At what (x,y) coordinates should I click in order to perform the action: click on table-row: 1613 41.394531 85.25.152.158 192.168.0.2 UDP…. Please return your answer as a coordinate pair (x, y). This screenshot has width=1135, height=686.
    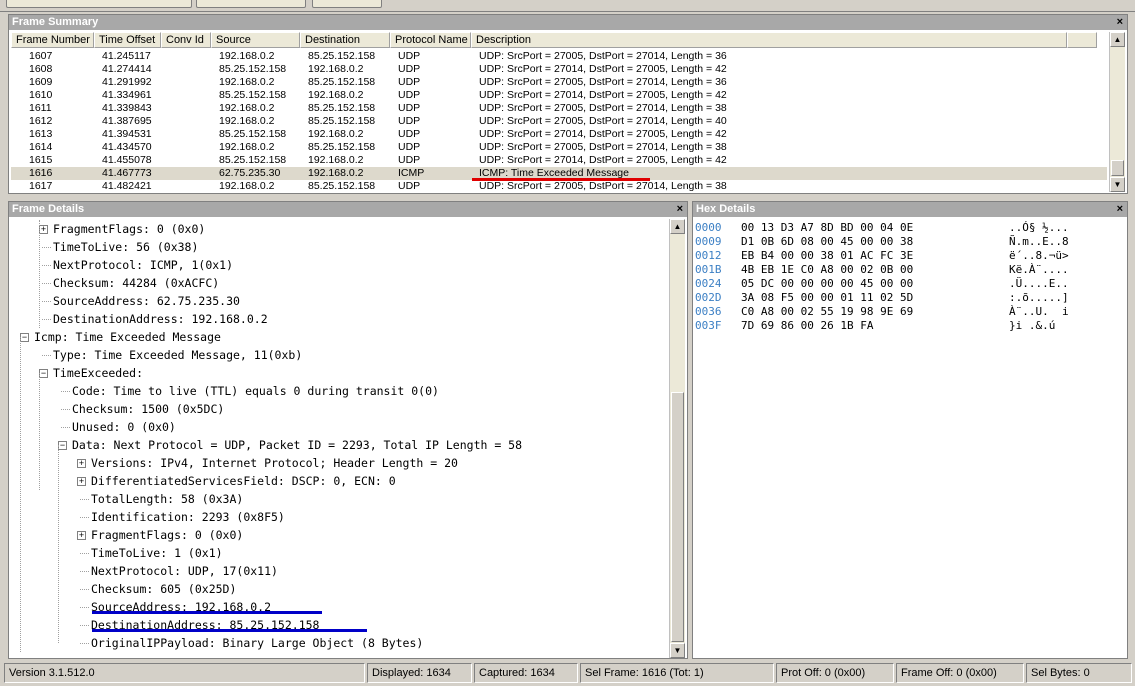
    Looking at the image, I should click on (559, 134).